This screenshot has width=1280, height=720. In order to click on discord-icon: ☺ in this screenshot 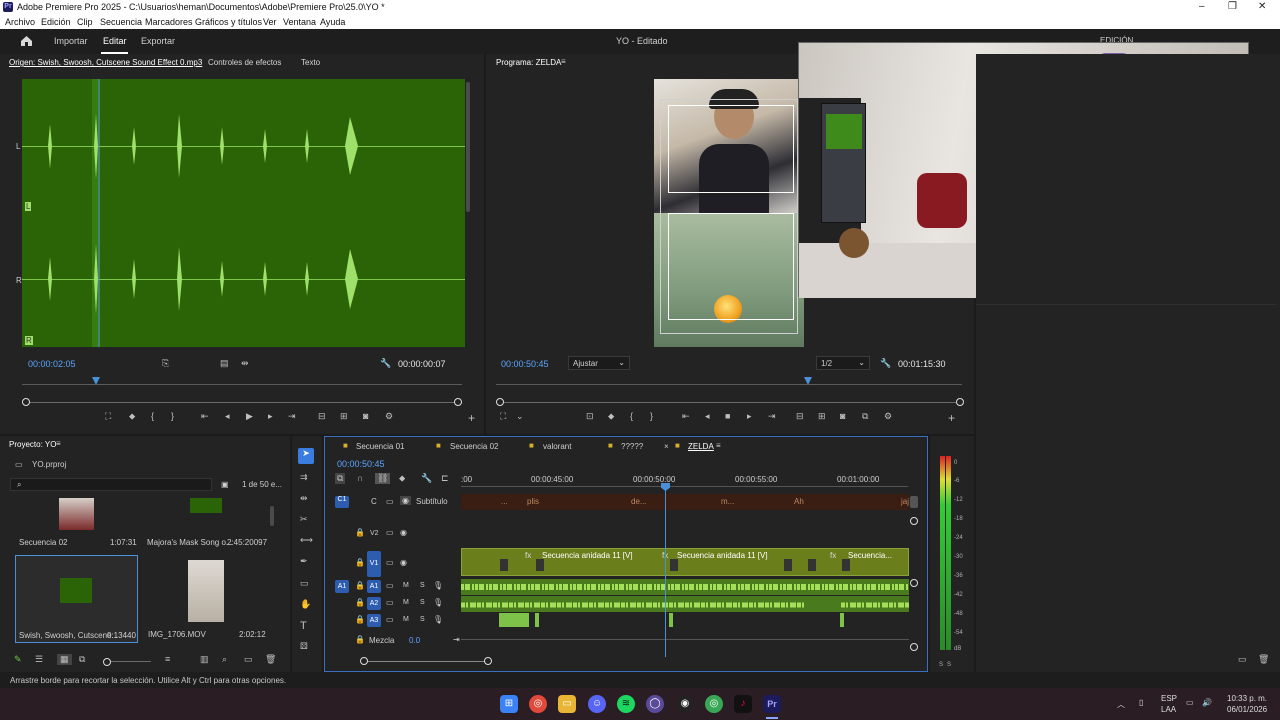, I will do `click(597, 704)`.